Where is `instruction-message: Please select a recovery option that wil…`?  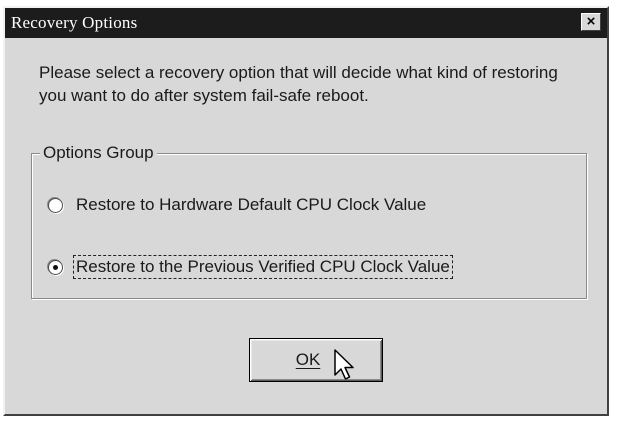 instruction-message: Please select a recovery option that wil… is located at coordinates (298, 84).